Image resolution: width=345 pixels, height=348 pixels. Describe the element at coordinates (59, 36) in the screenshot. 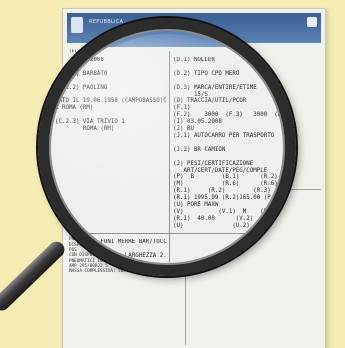

I see `emblem-icon` at that location.